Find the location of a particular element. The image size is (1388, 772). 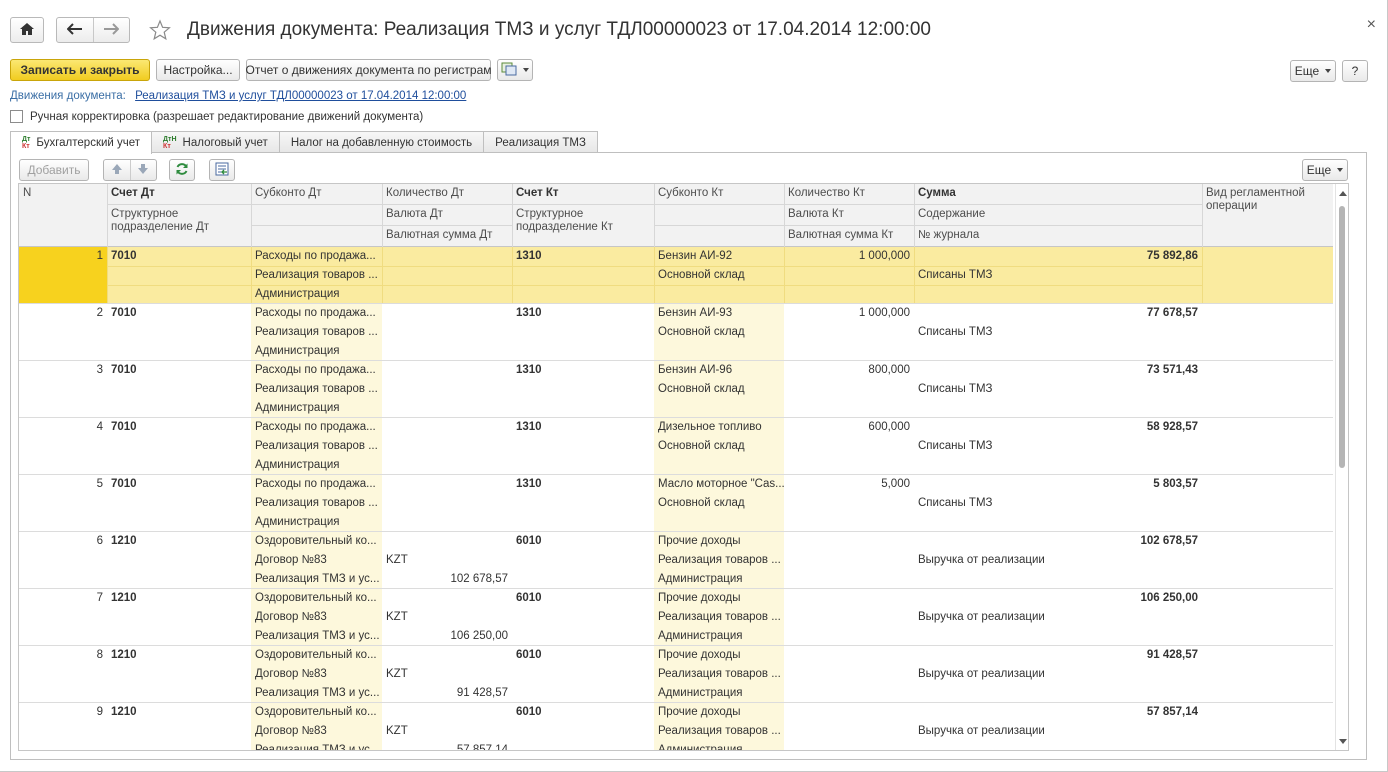

header-vid-operacii: Вид регламентной операции is located at coordinates (1267, 204).